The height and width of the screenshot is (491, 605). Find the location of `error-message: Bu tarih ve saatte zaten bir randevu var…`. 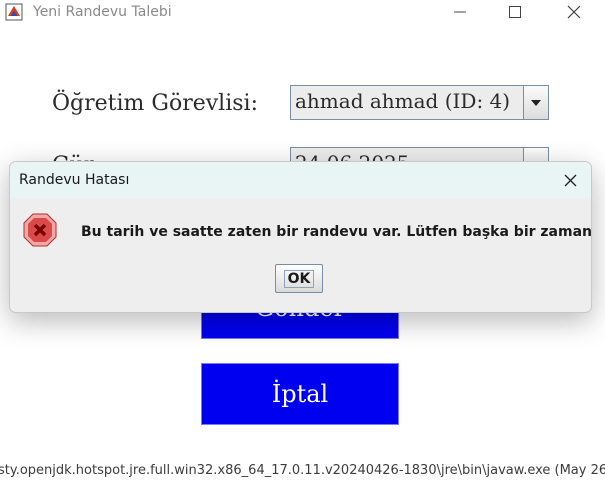

error-message: Bu tarih ve saatte zaten bir randevu var… is located at coordinates (336, 232).